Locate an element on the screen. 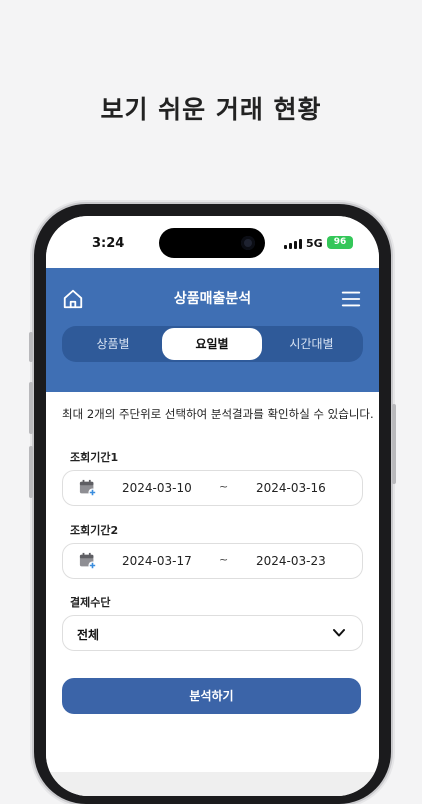 Image resolution: width=422 pixels, height=804 pixels. payment-select: 전체 is located at coordinates (212, 633).